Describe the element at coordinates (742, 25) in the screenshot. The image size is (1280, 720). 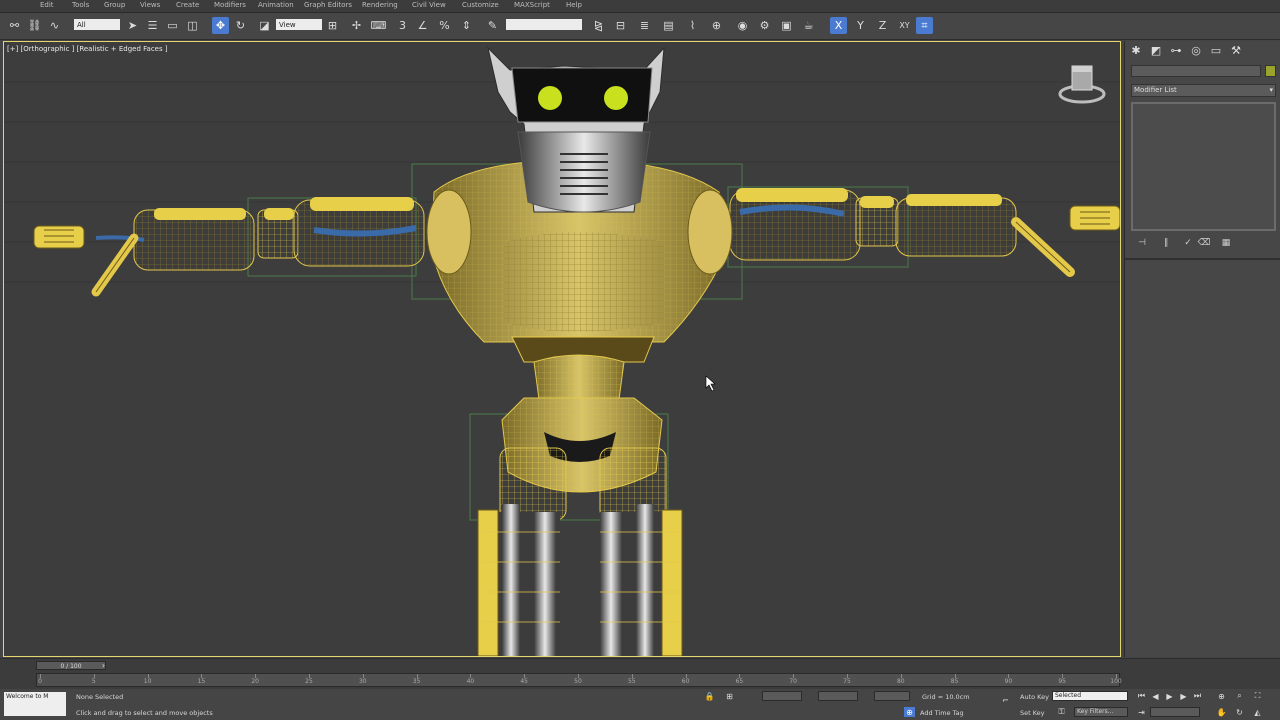
I see `material-editor-icon: ◉` at that location.